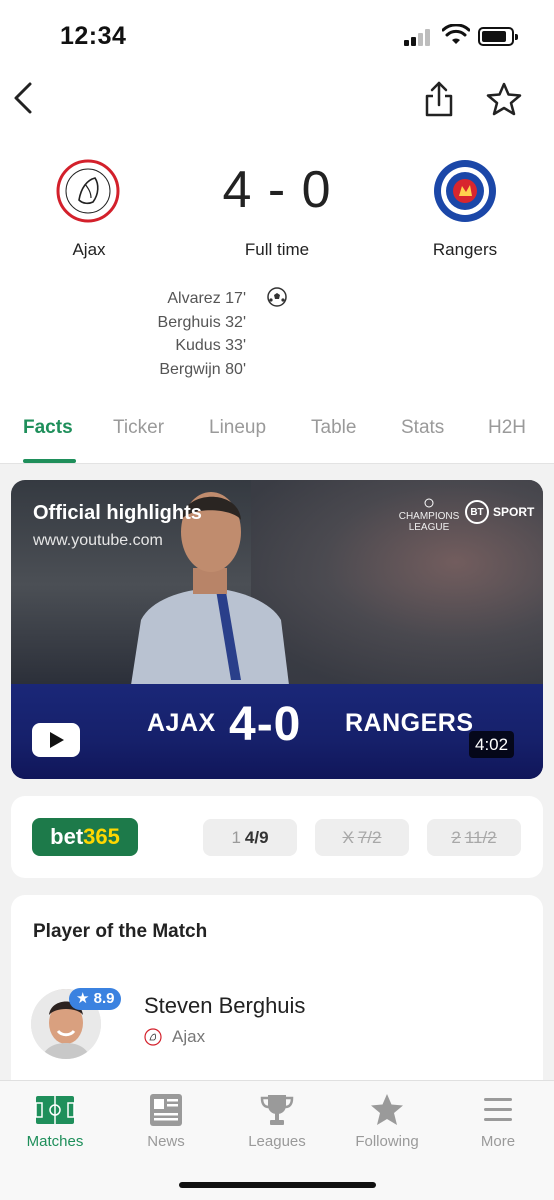 This screenshot has width=554, height=1200. Describe the element at coordinates (55, 1110) in the screenshot. I see `pitch-icon` at that location.